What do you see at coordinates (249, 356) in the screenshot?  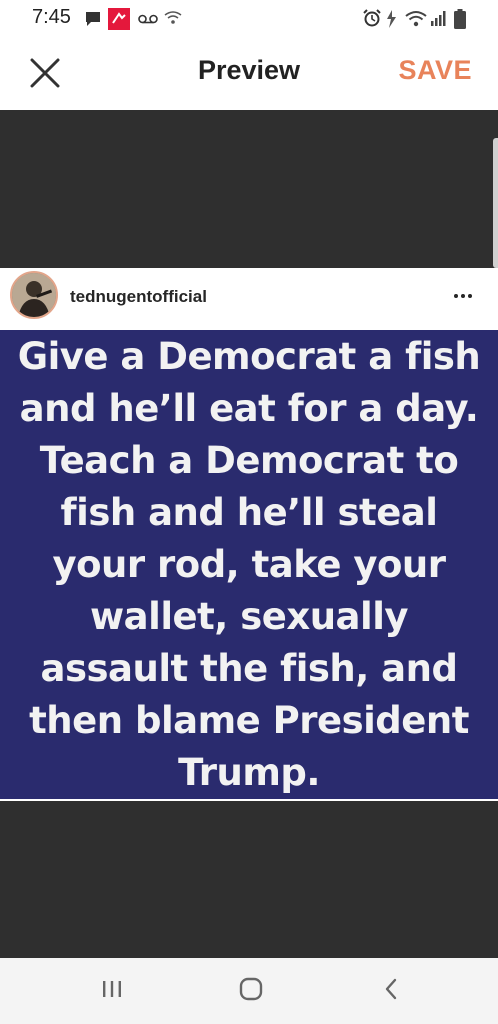 I see `meme-line: Give a Democrat a fish` at bounding box center [249, 356].